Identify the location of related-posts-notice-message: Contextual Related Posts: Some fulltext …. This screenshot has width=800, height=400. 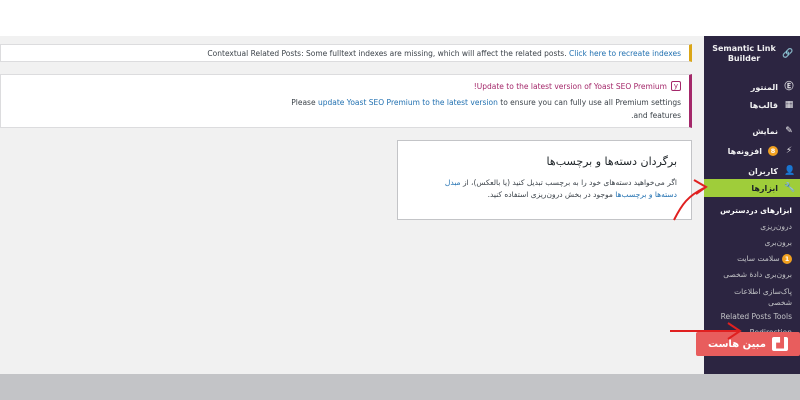
(387, 53).